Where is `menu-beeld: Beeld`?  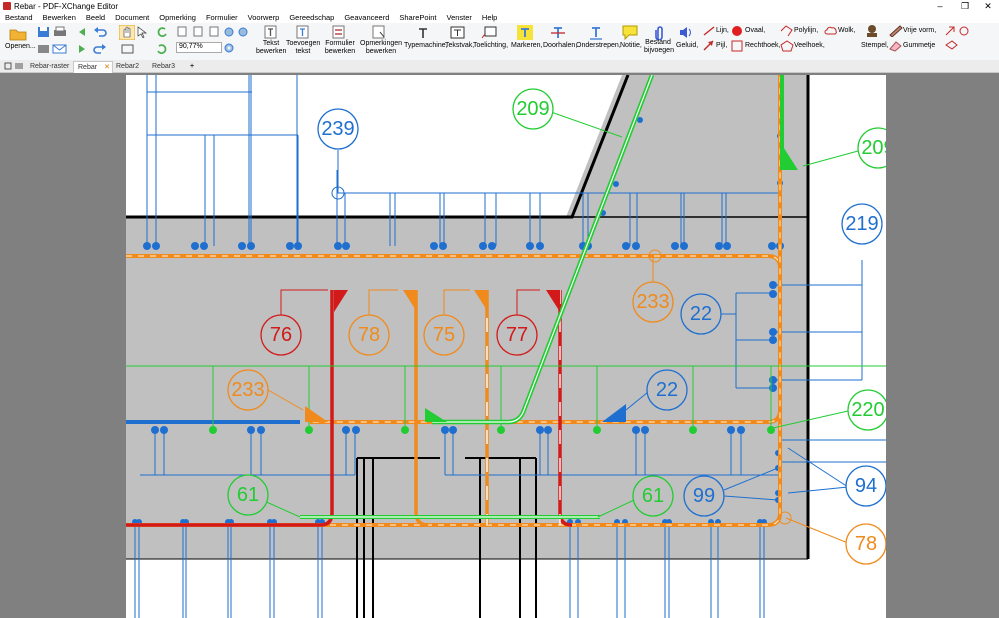 menu-beeld: Beeld is located at coordinates (95, 17).